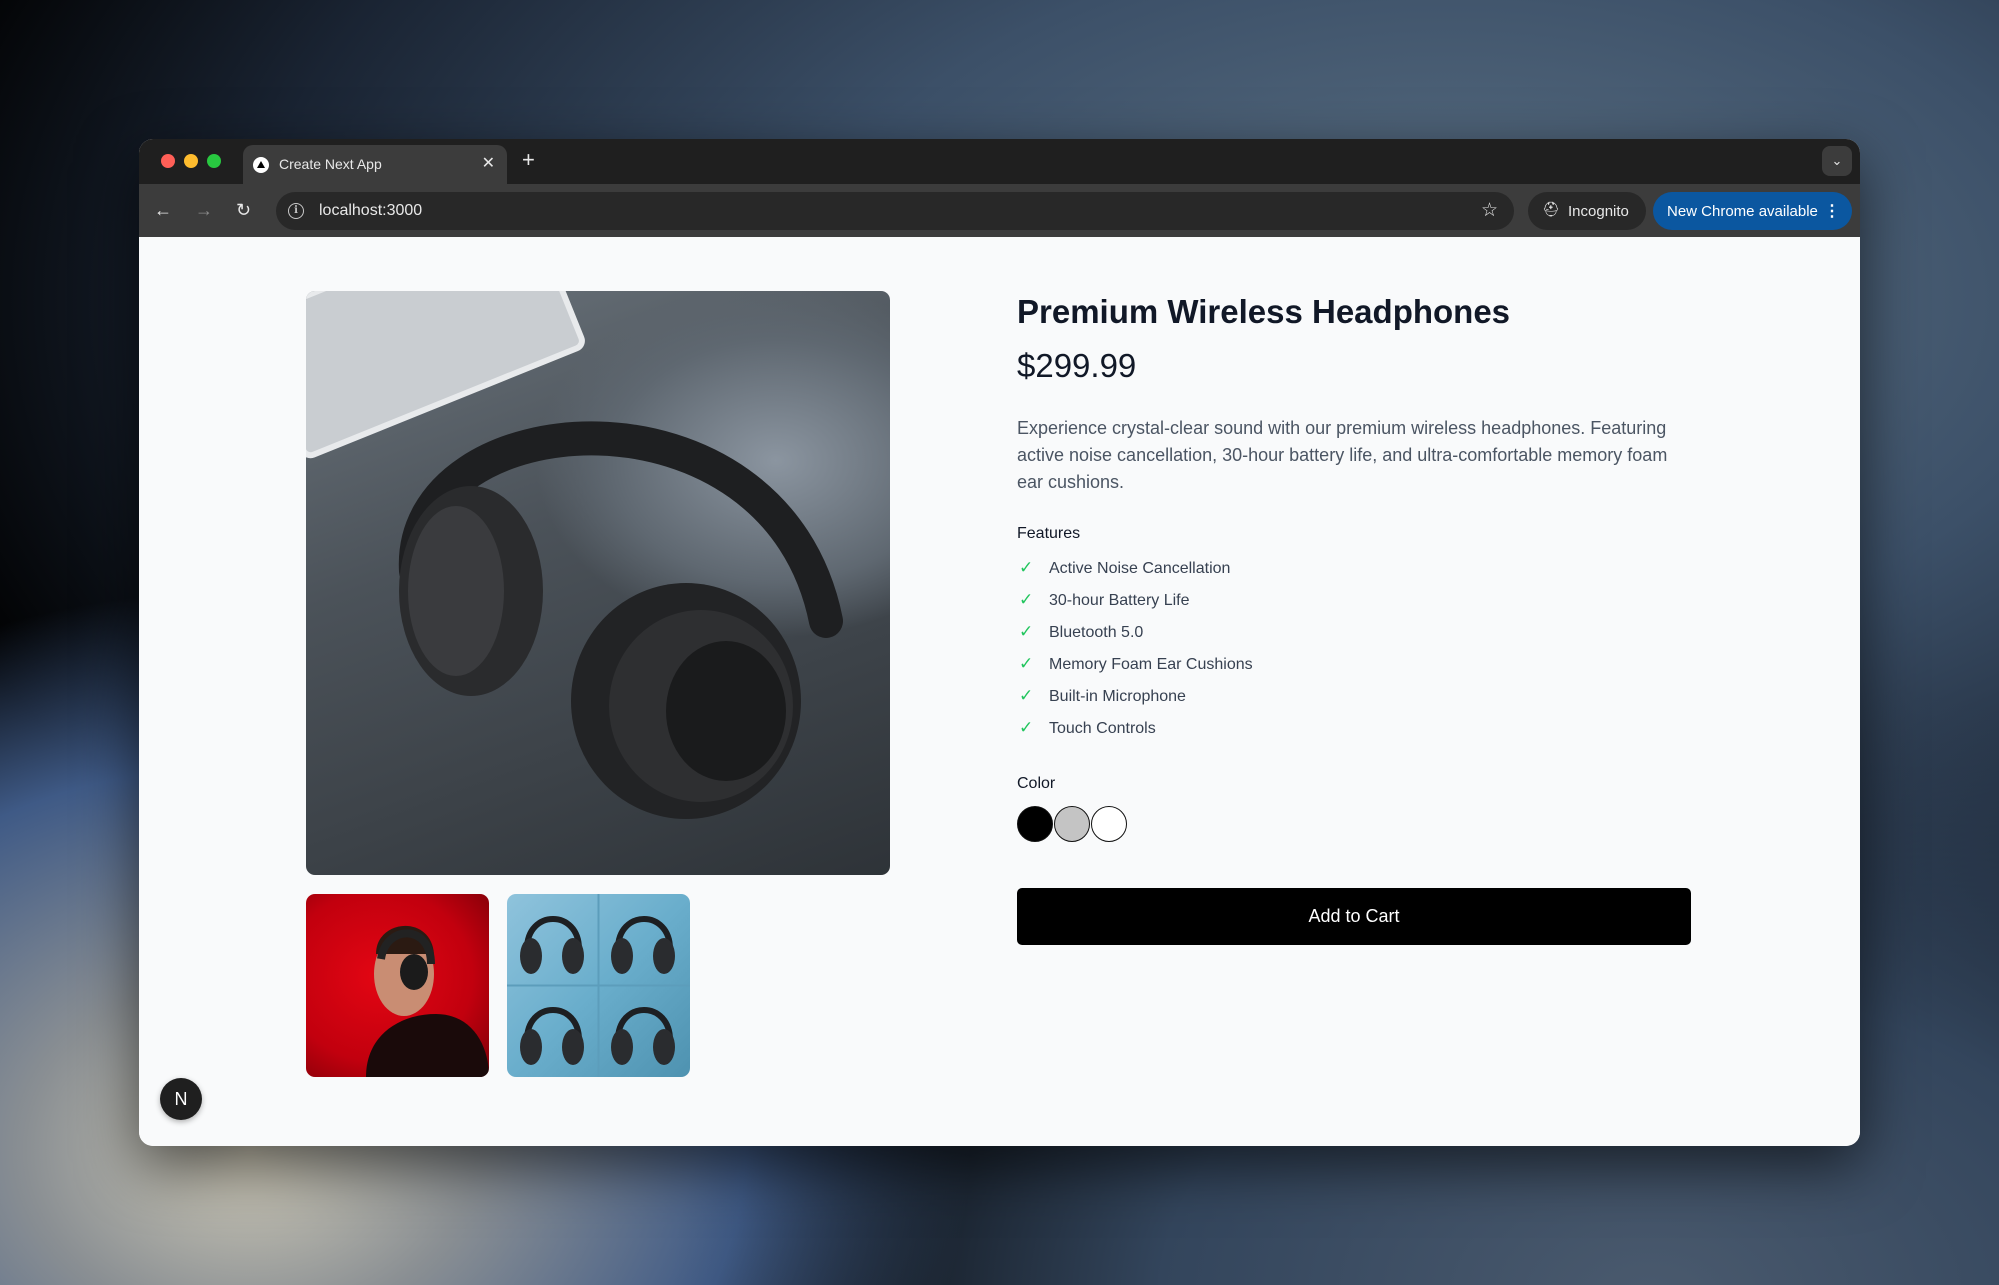  What do you see at coordinates (1598, 211) in the screenshot?
I see `incognito-label: Incognito` at bounding box center [1598, 211].